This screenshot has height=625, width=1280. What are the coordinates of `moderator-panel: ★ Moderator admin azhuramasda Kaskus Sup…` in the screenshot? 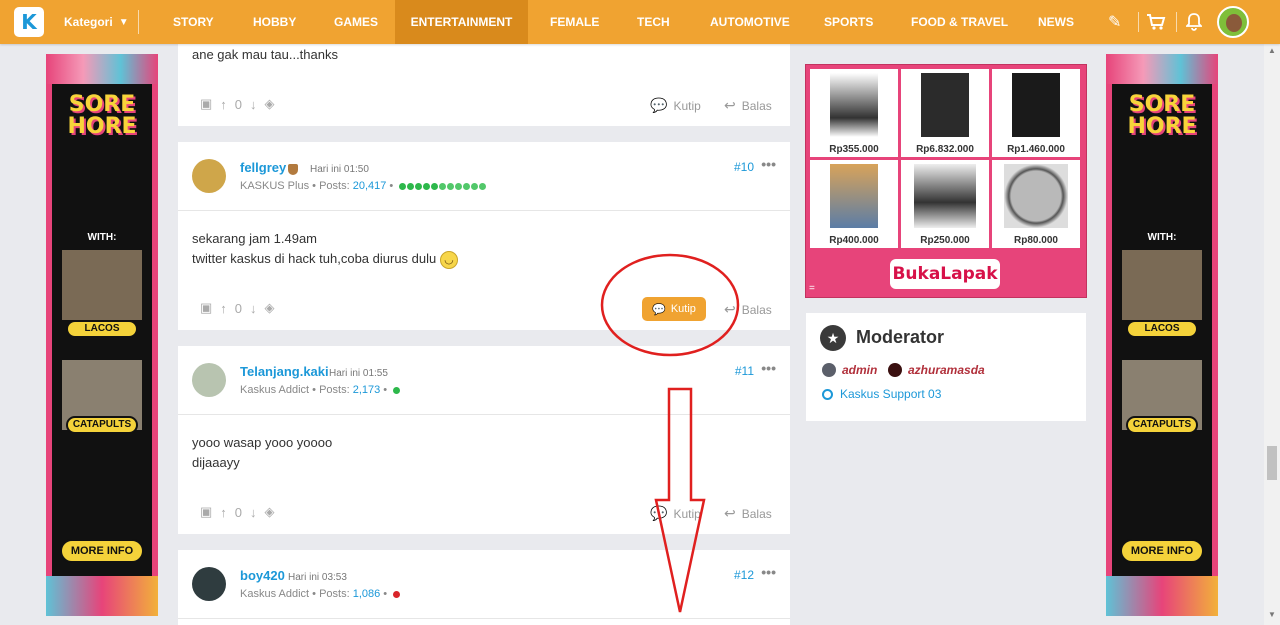 It's located at (946, 367).